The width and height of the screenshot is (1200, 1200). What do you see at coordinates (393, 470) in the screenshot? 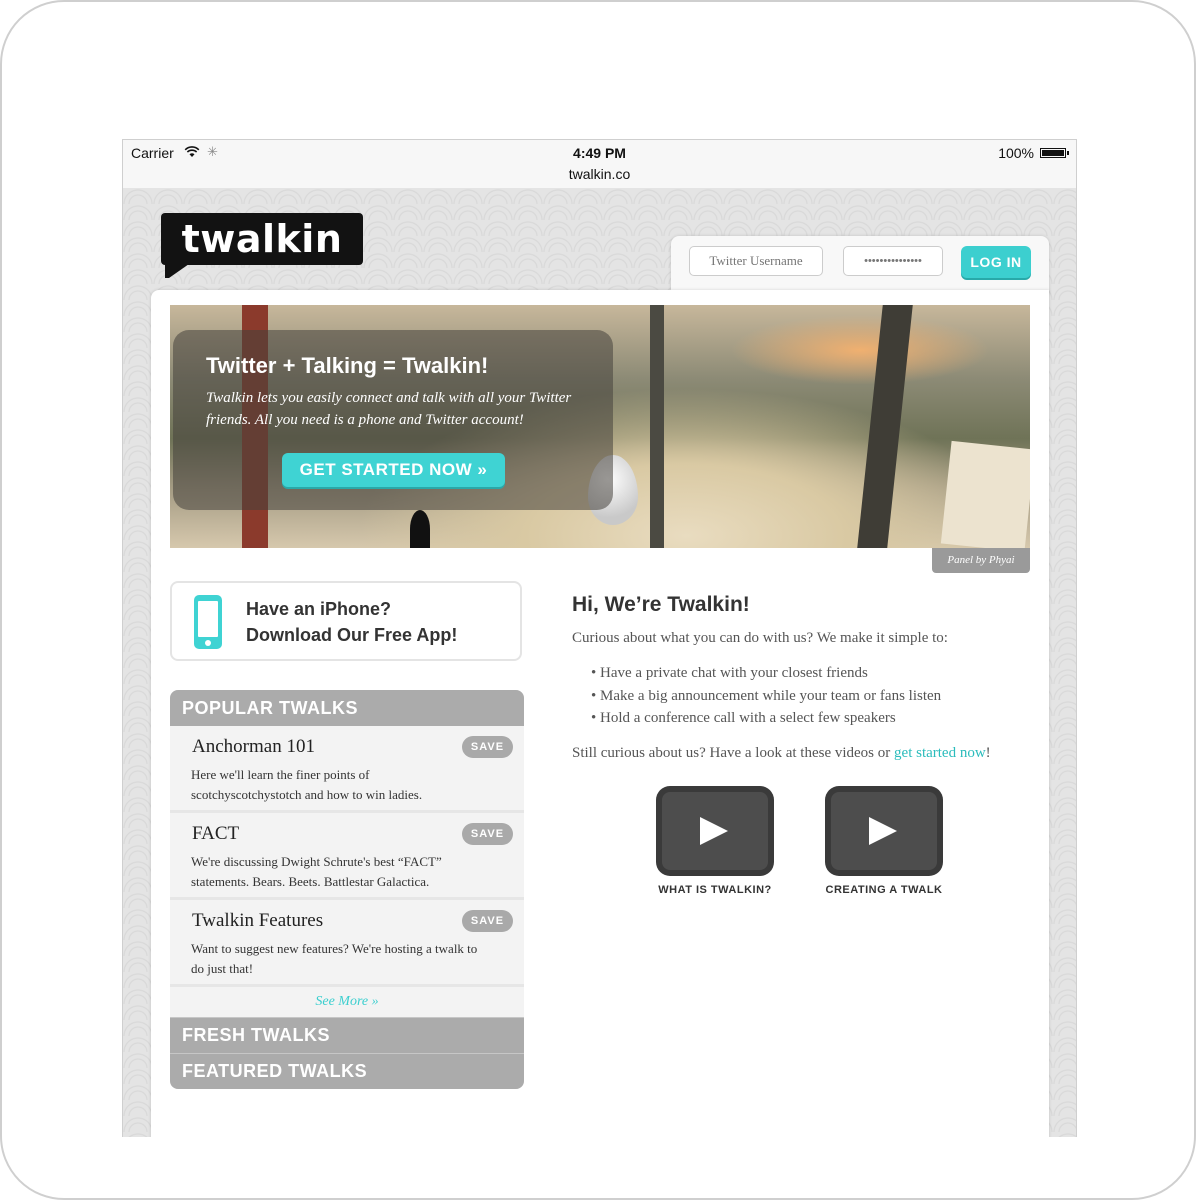
I see `get-started-button: GET STARTED NOW »` at bounding box center [393, 470].